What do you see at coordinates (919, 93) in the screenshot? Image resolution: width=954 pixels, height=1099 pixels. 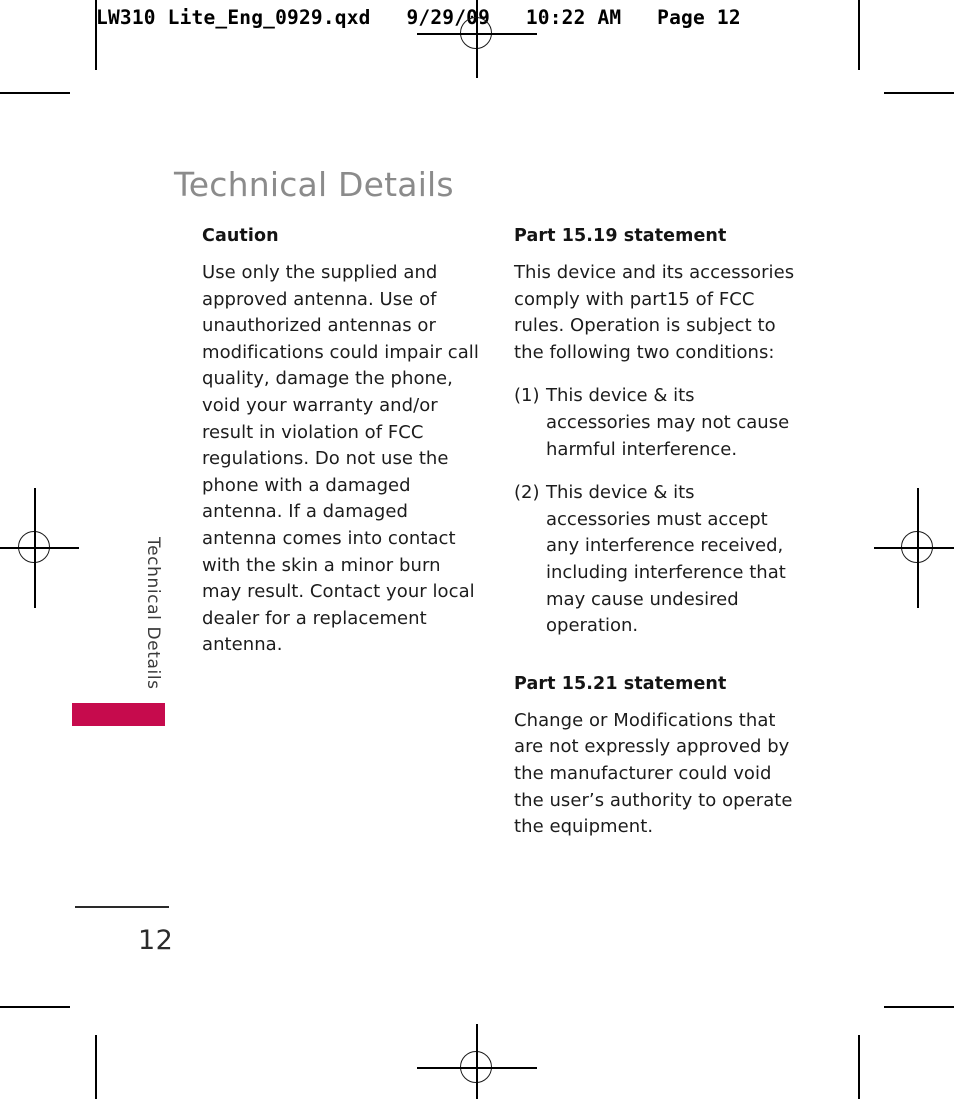 I see `crop-mark-top-right-horizontal` at bounding box center [919, 93].